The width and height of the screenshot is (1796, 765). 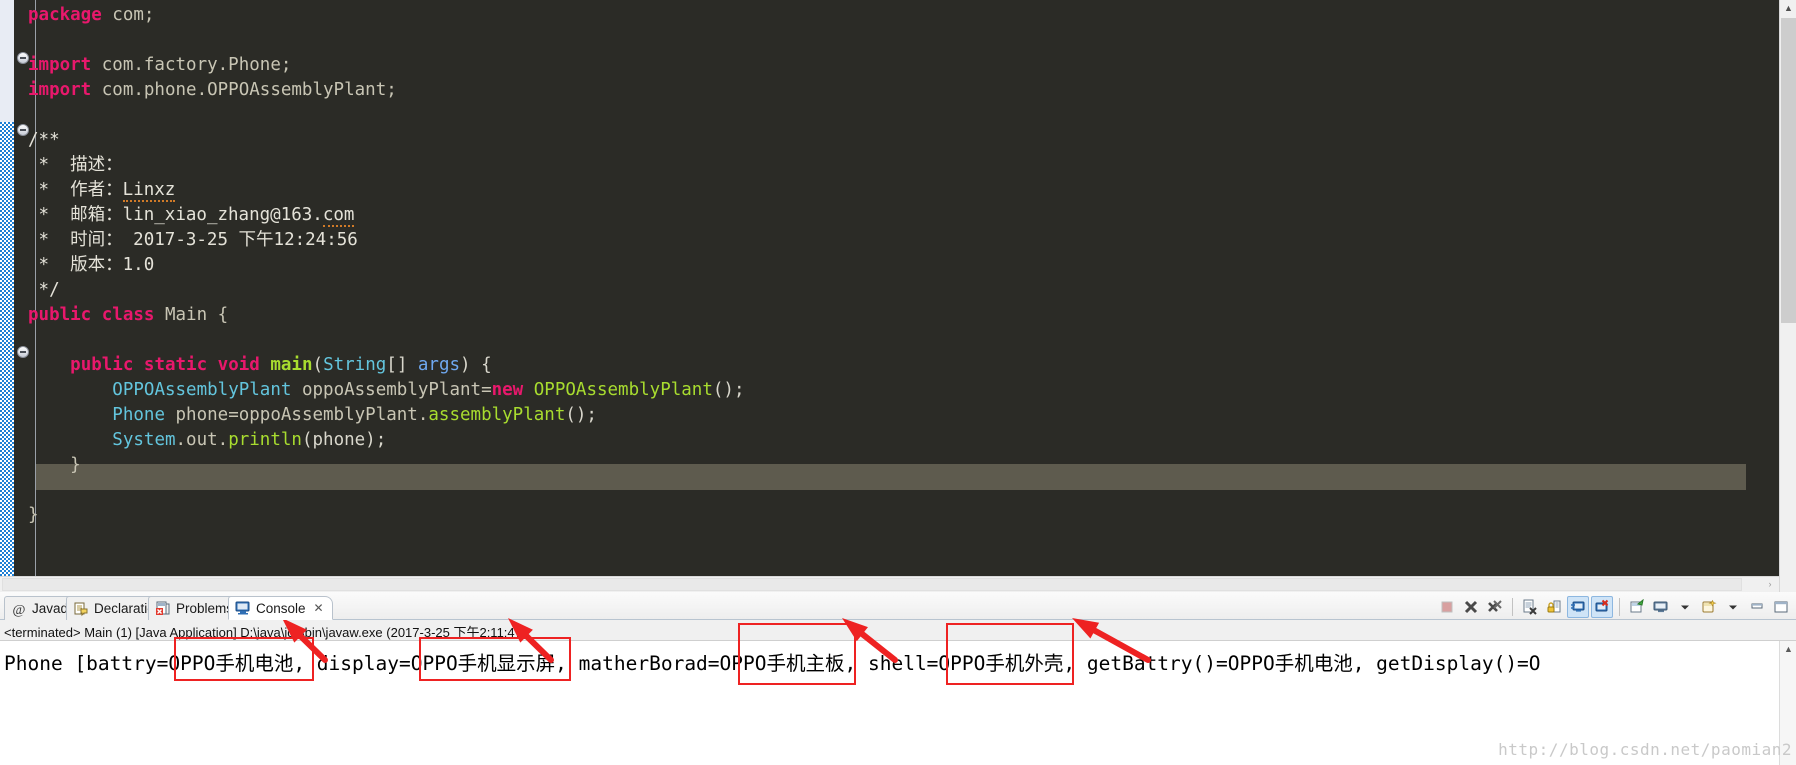 I want to click on highlight-box-matherborad, so click(x=797, y=654).